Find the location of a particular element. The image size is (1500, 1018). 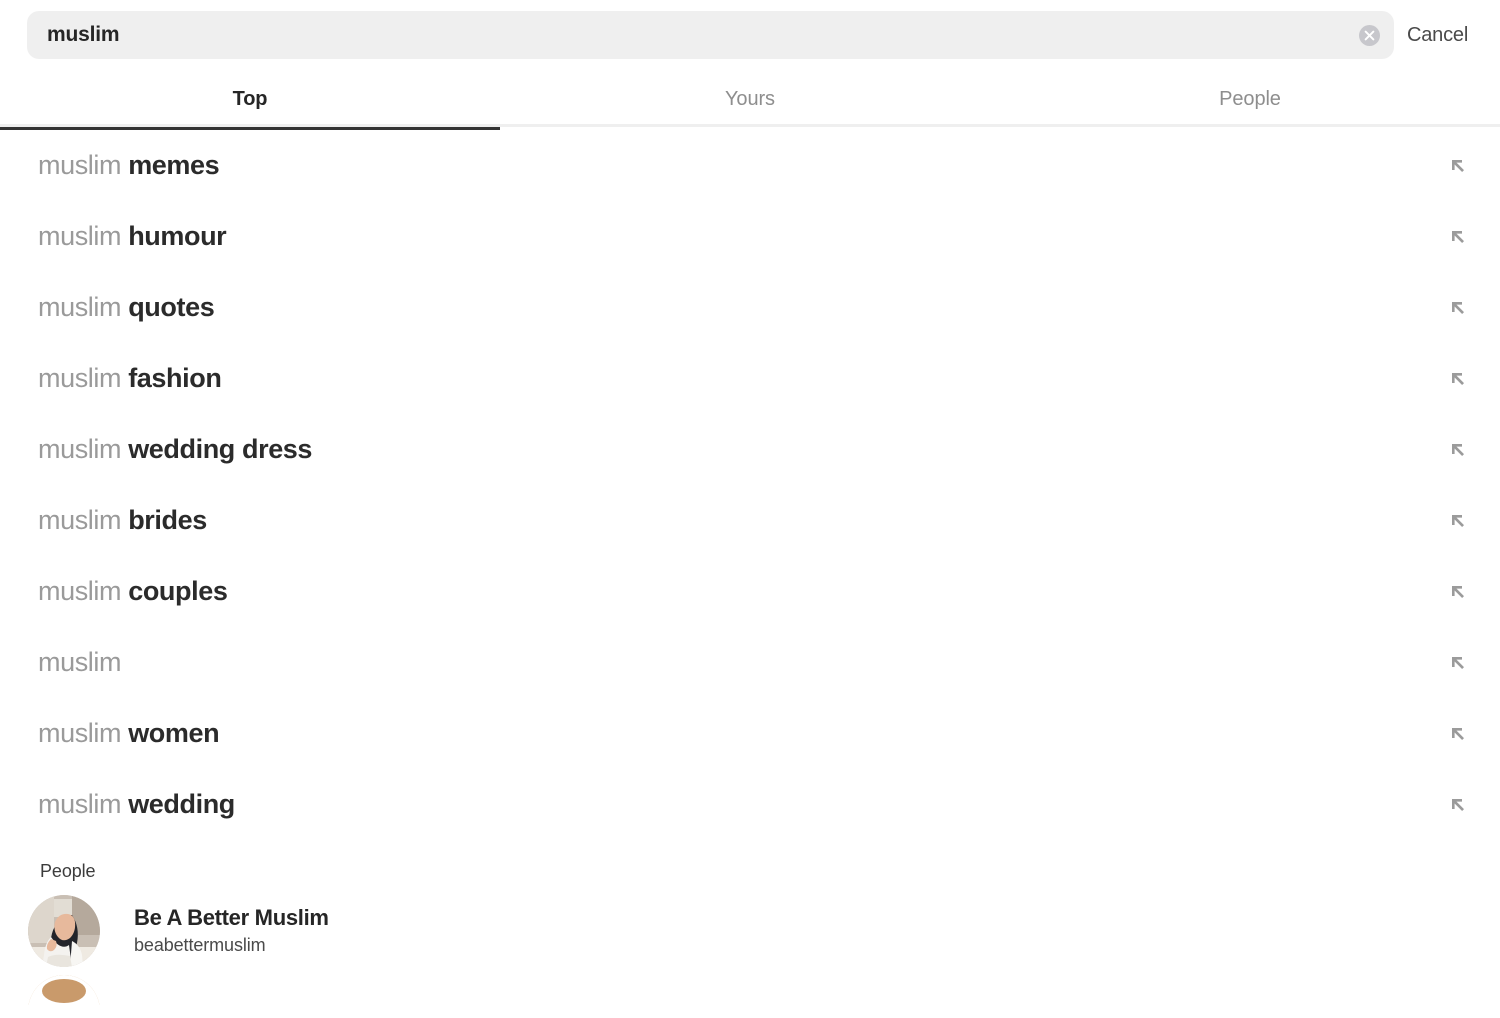

tab-yours: Yours is located at coordinates (750, 99).